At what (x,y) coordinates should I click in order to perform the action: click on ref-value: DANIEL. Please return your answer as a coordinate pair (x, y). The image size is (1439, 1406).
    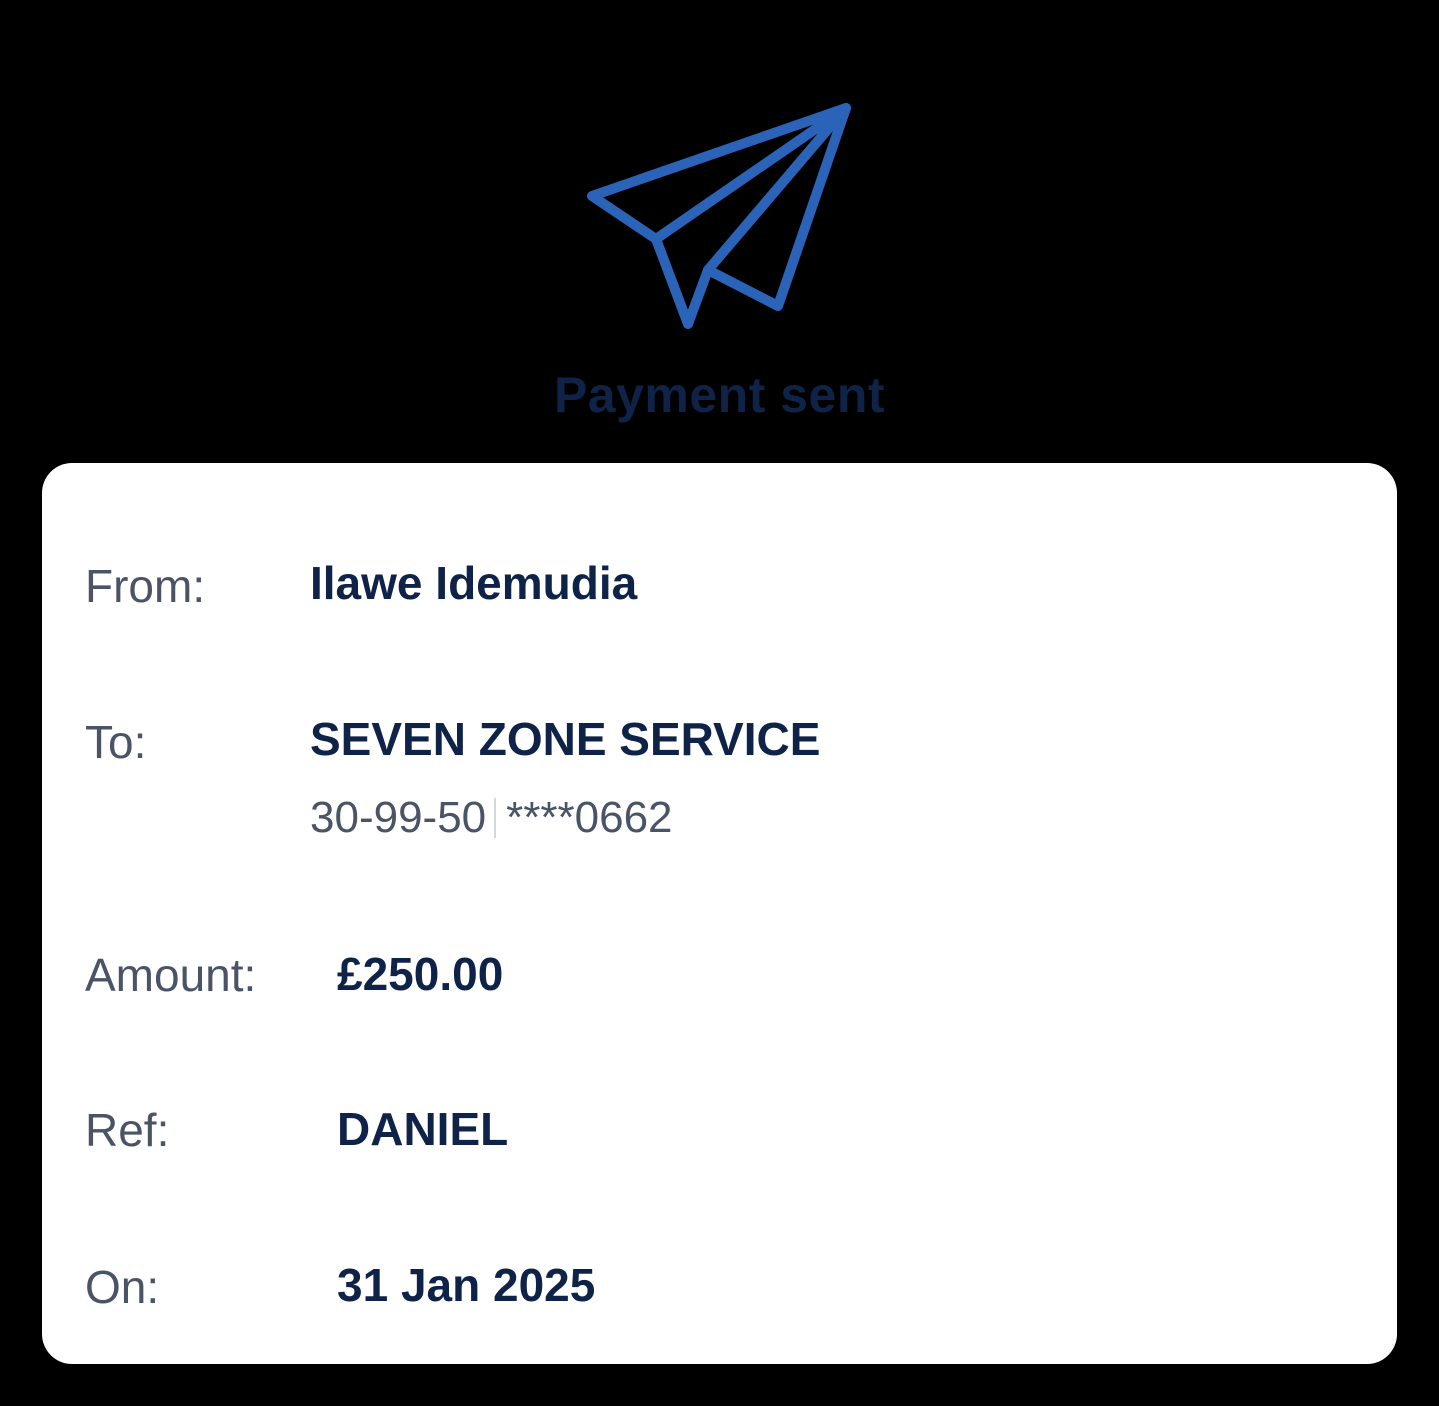
    Looking at the image, I should click on (423, 1129).